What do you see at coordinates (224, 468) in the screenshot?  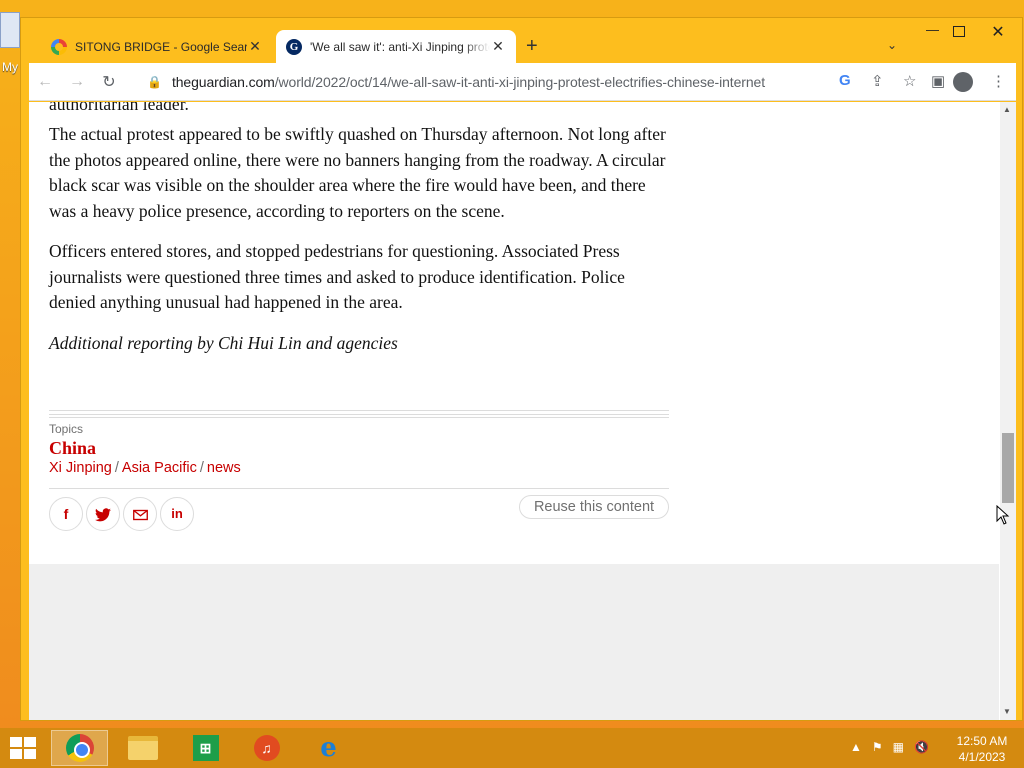 I see `topic-link-news: news` at bounding box center [224, 468].